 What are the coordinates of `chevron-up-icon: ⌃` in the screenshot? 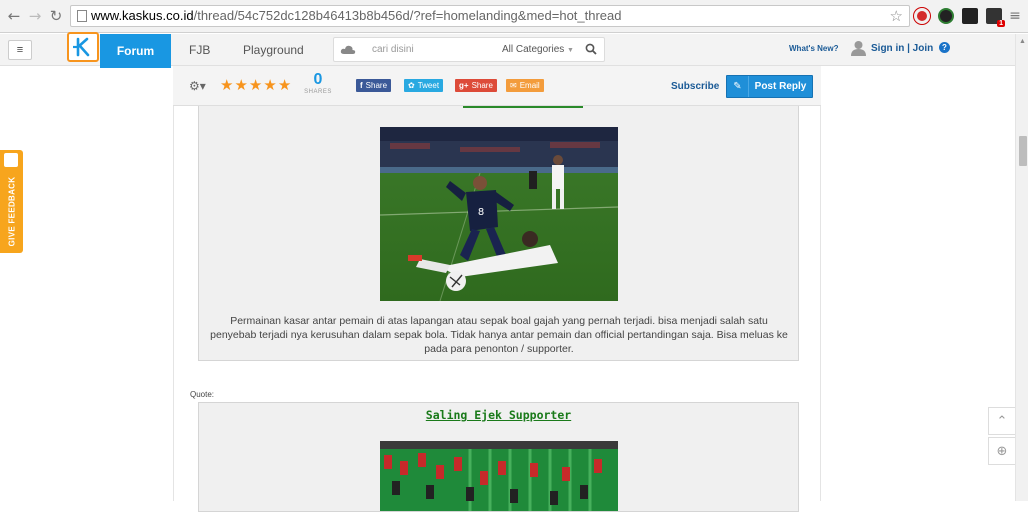 It's located at (1002, 421).